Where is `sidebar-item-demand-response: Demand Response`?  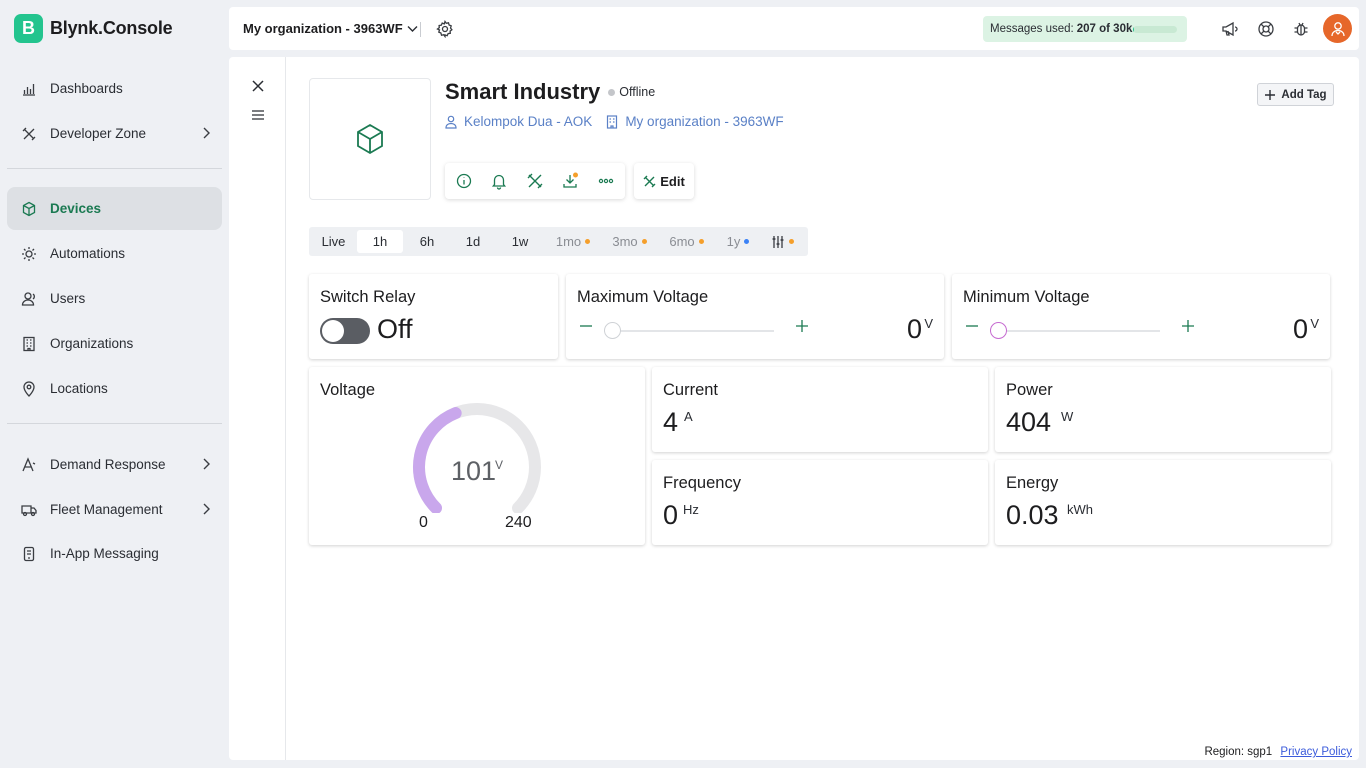 sidebar-item-demand-response: Demand Response is located at coordinates (114, 464).